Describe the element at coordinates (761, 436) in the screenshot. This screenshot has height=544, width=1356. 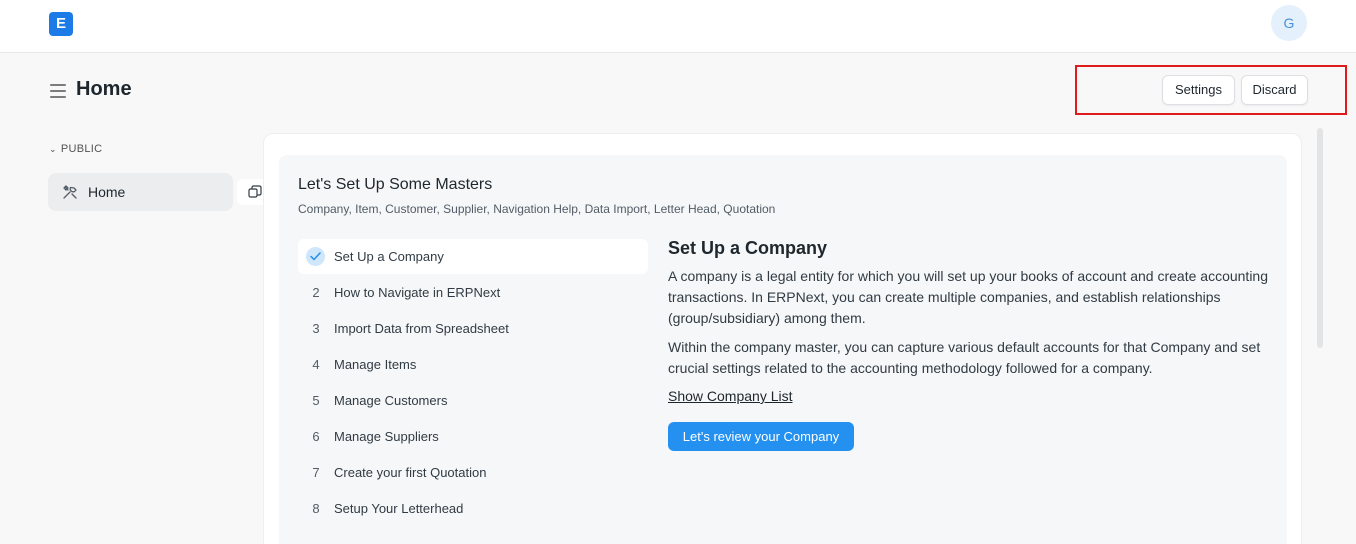
I see `review-company-button: Let's review your Company` at that location.